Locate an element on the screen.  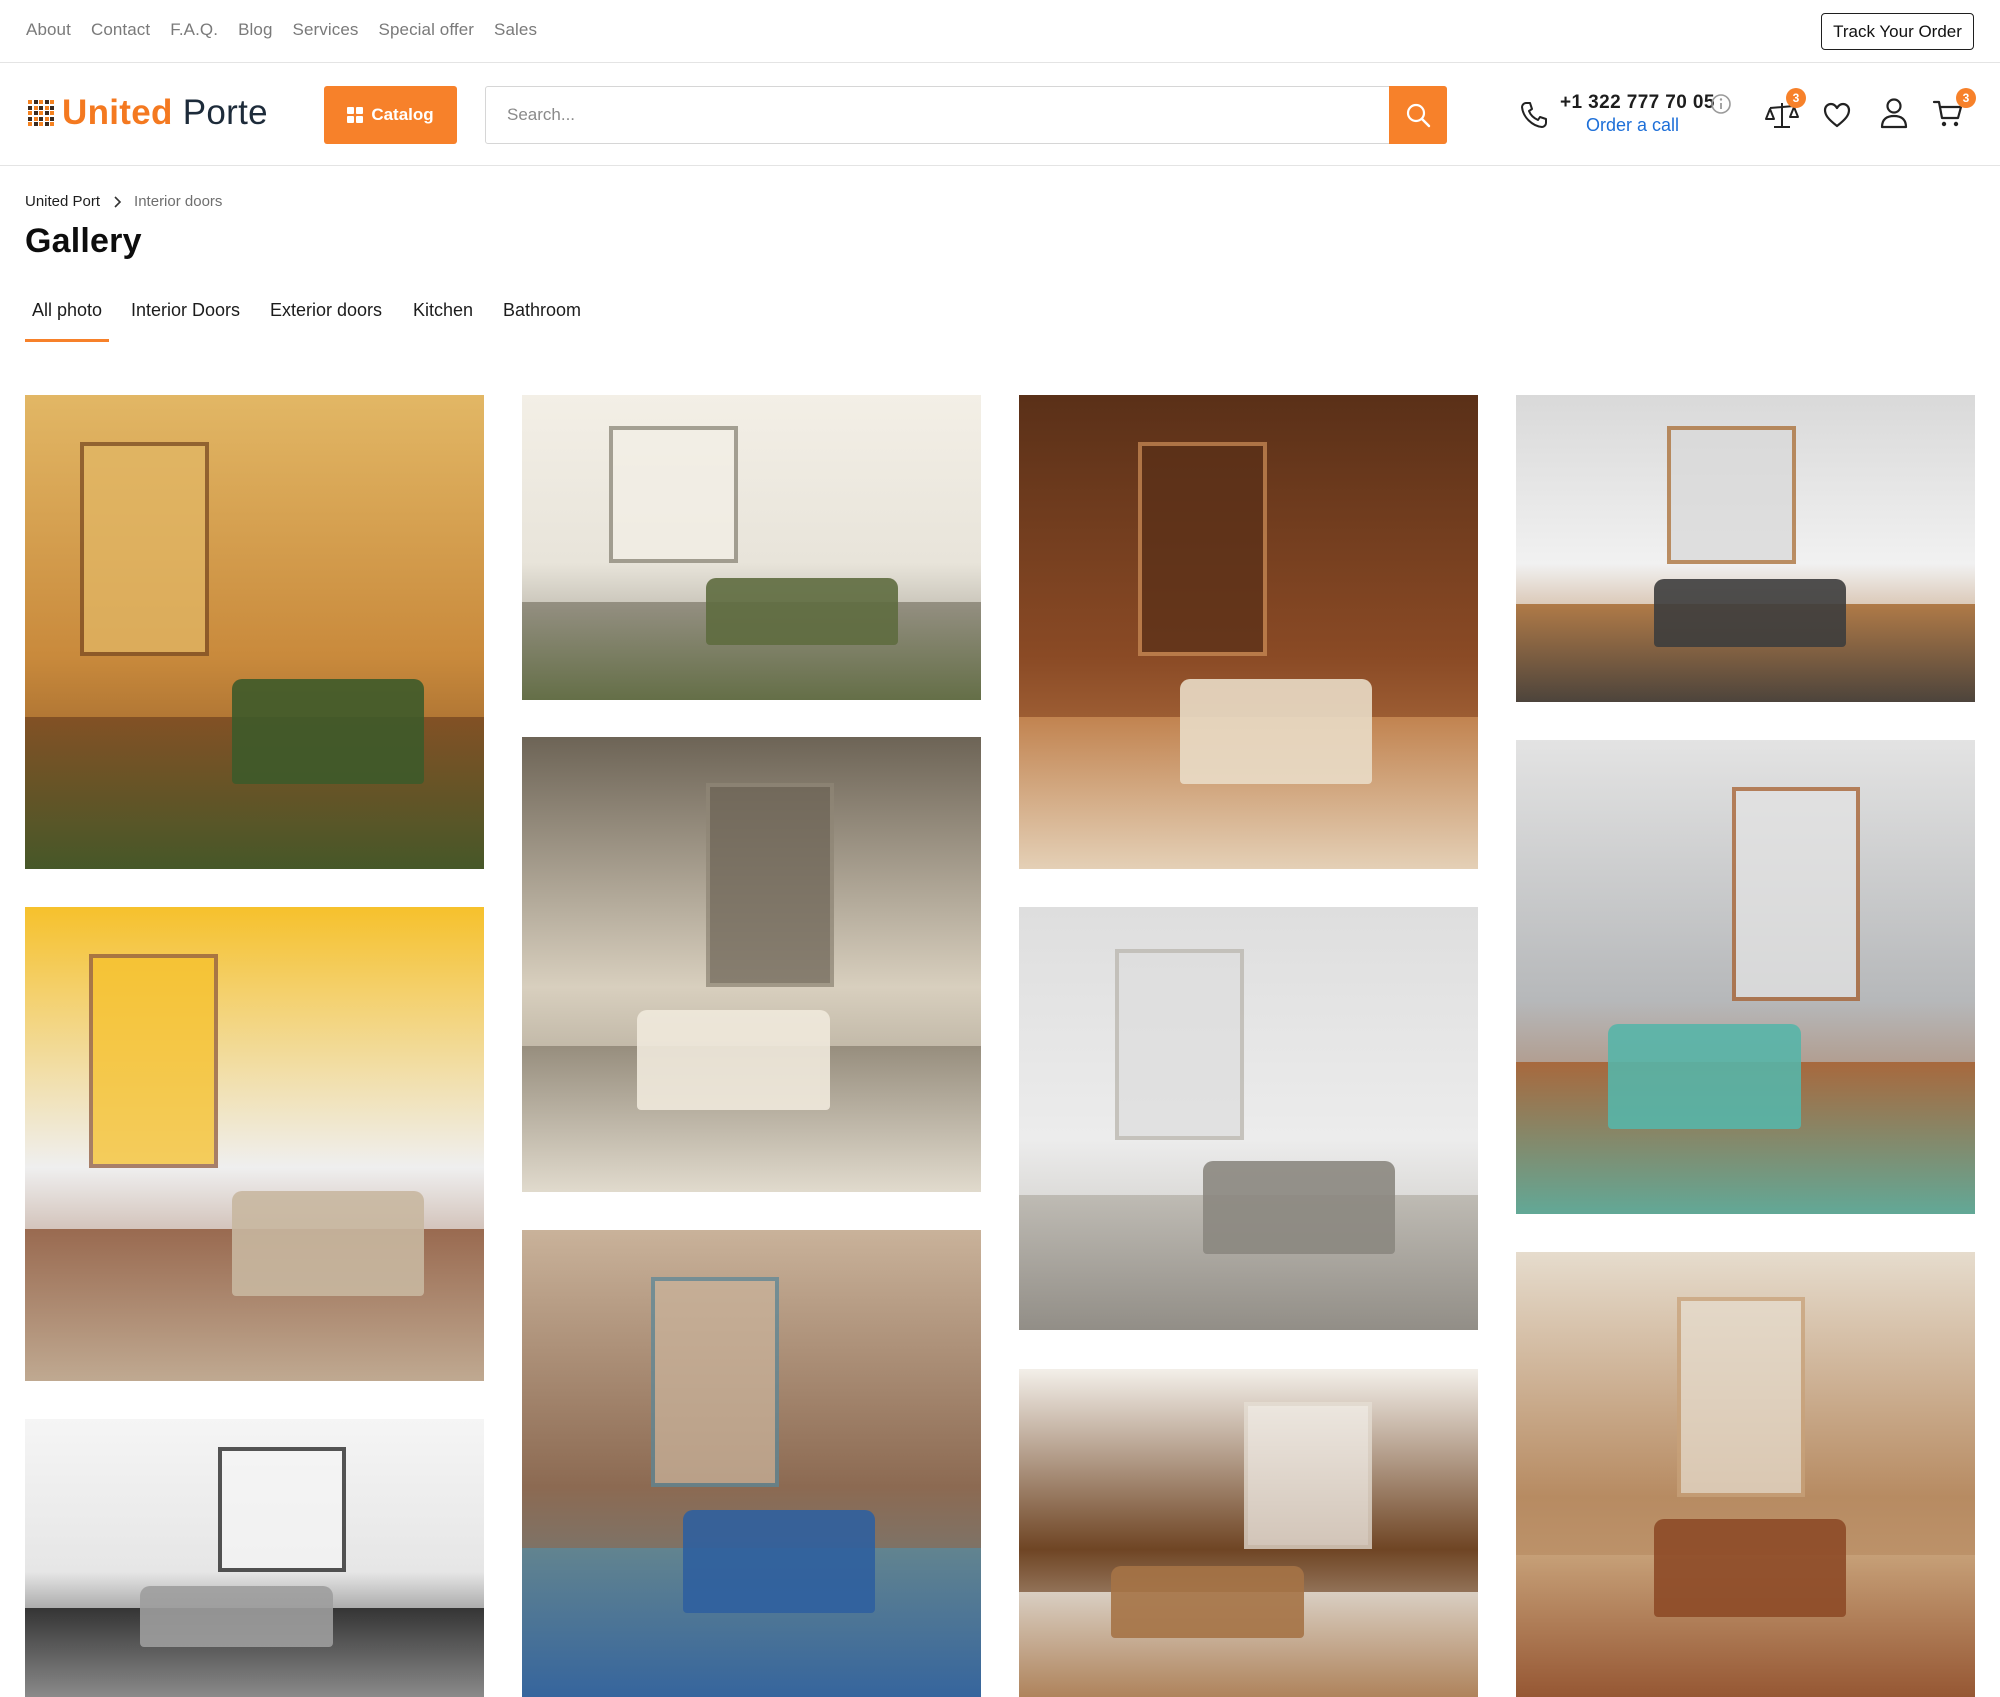
compare-count-badge: 3 is located at coordinates (1796, 98).